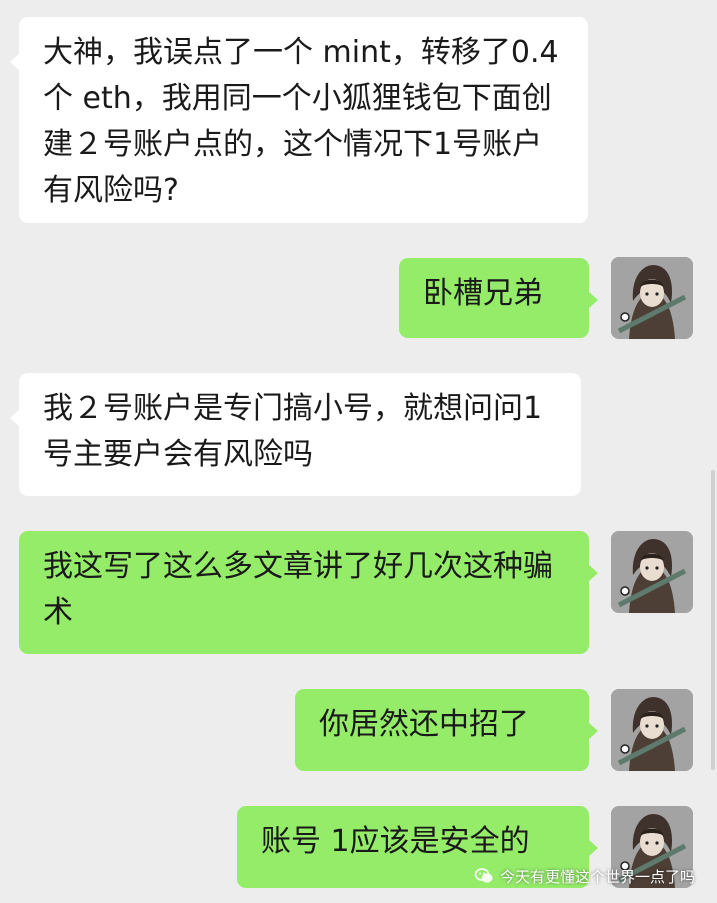 This screenshot has width=717, height=903. Describe the element at coordinates (424, 724) in the screenshot. I see `message-text: 你居然还中招了` at that location.